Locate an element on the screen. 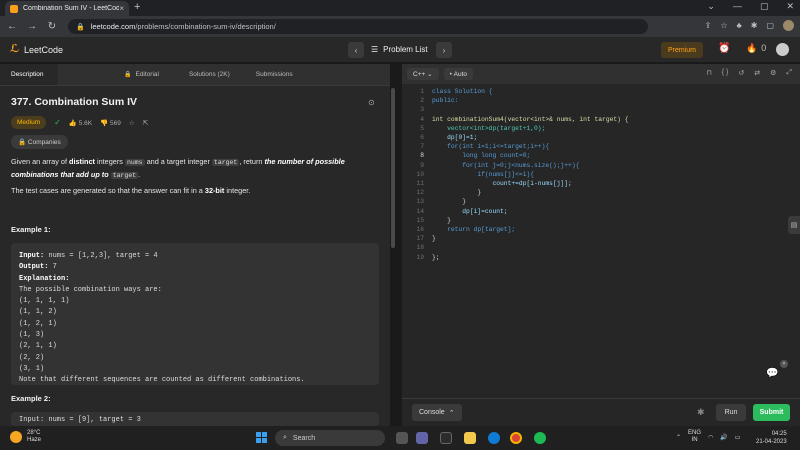  line-number: 6 is located at coordinates (422, 137).